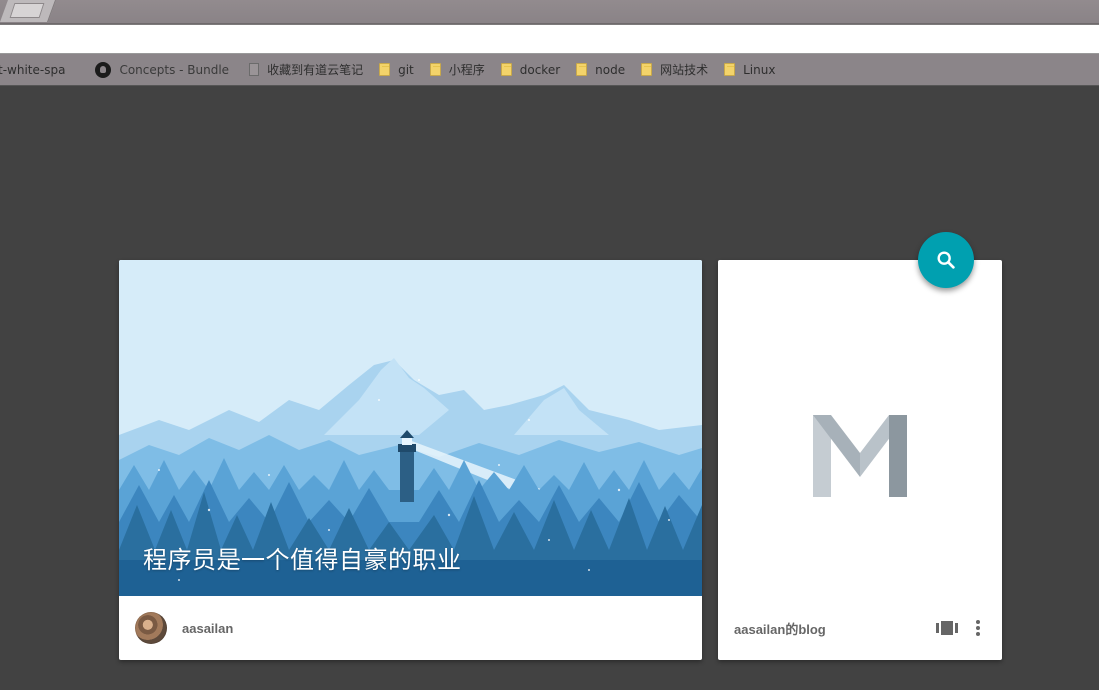 The width and height of the screenshot is (1099, 690). What do you see at coordinates (684, 70) in the screenshot?
I see `bookmark-label: 网站技术` at bounding box center [684, 70].